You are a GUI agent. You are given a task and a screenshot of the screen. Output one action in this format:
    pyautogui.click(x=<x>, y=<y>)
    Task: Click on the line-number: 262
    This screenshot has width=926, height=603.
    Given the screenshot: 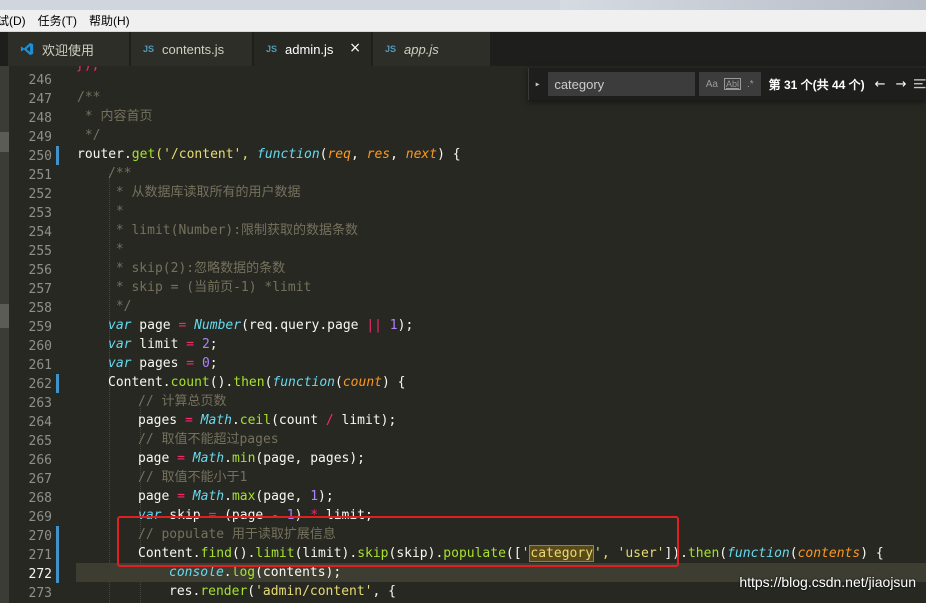 What is the action you would take?
    pyautogui.click(x=40, y=384)
    